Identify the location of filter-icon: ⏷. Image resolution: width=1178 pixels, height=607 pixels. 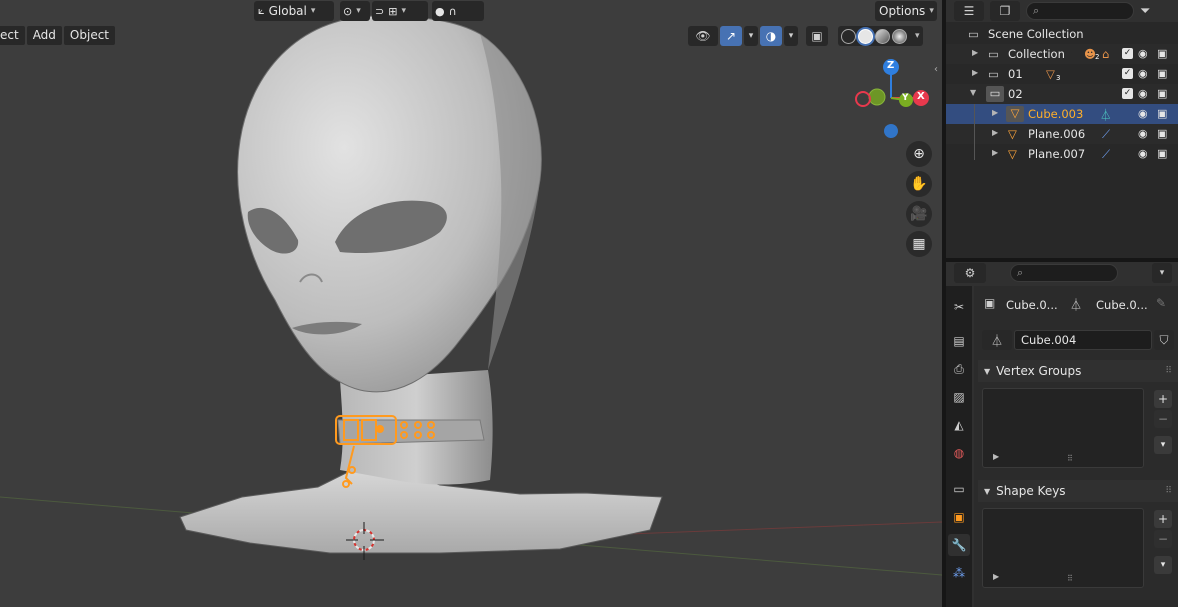
(1145, 11).